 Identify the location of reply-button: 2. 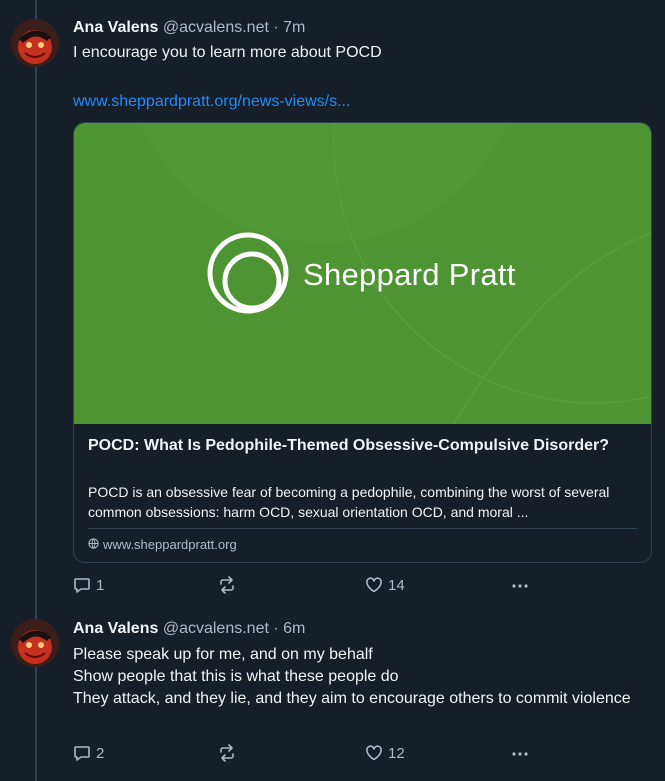
(88, 753).